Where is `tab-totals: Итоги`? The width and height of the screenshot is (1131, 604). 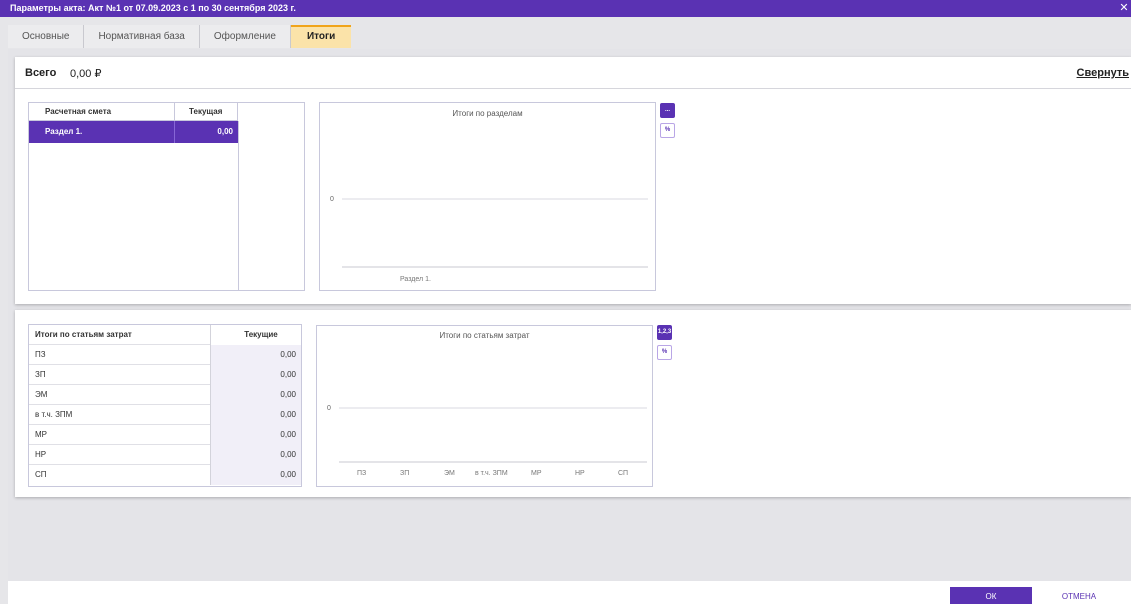 tab-totals: Итоги is located at coordinates (321, 36).